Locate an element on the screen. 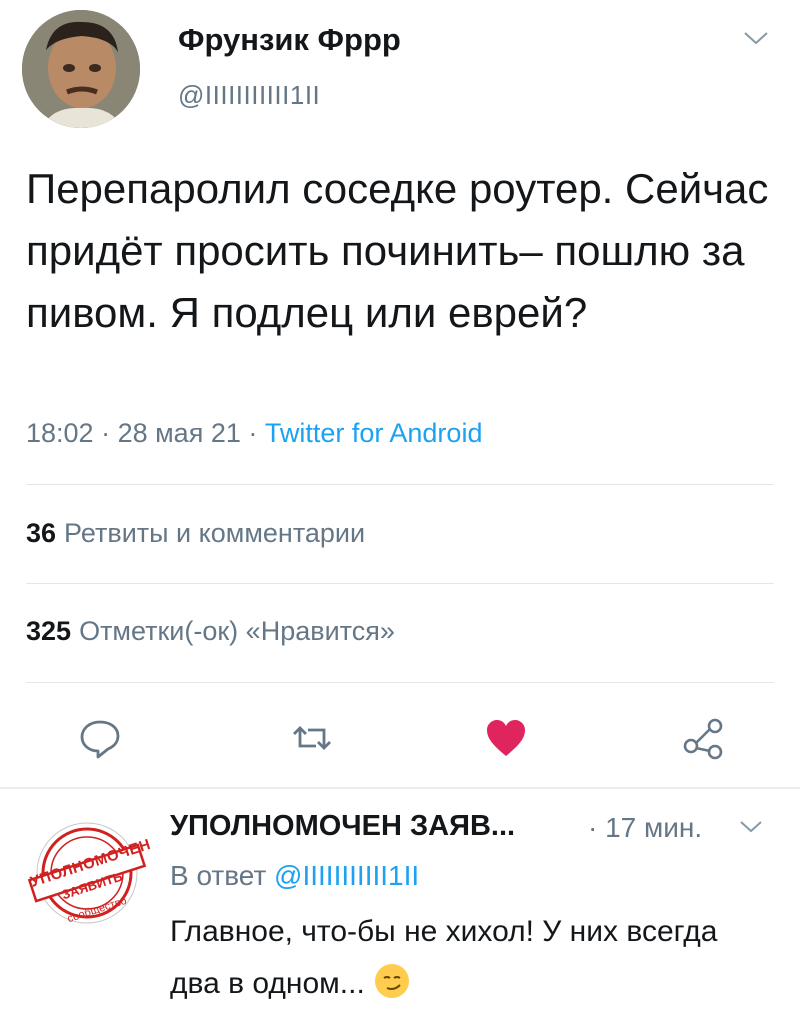 Image resolution: width=800 pixels, height=1016 pixels. reply-time: · 17 мин. is located at coordinates (645, 827).